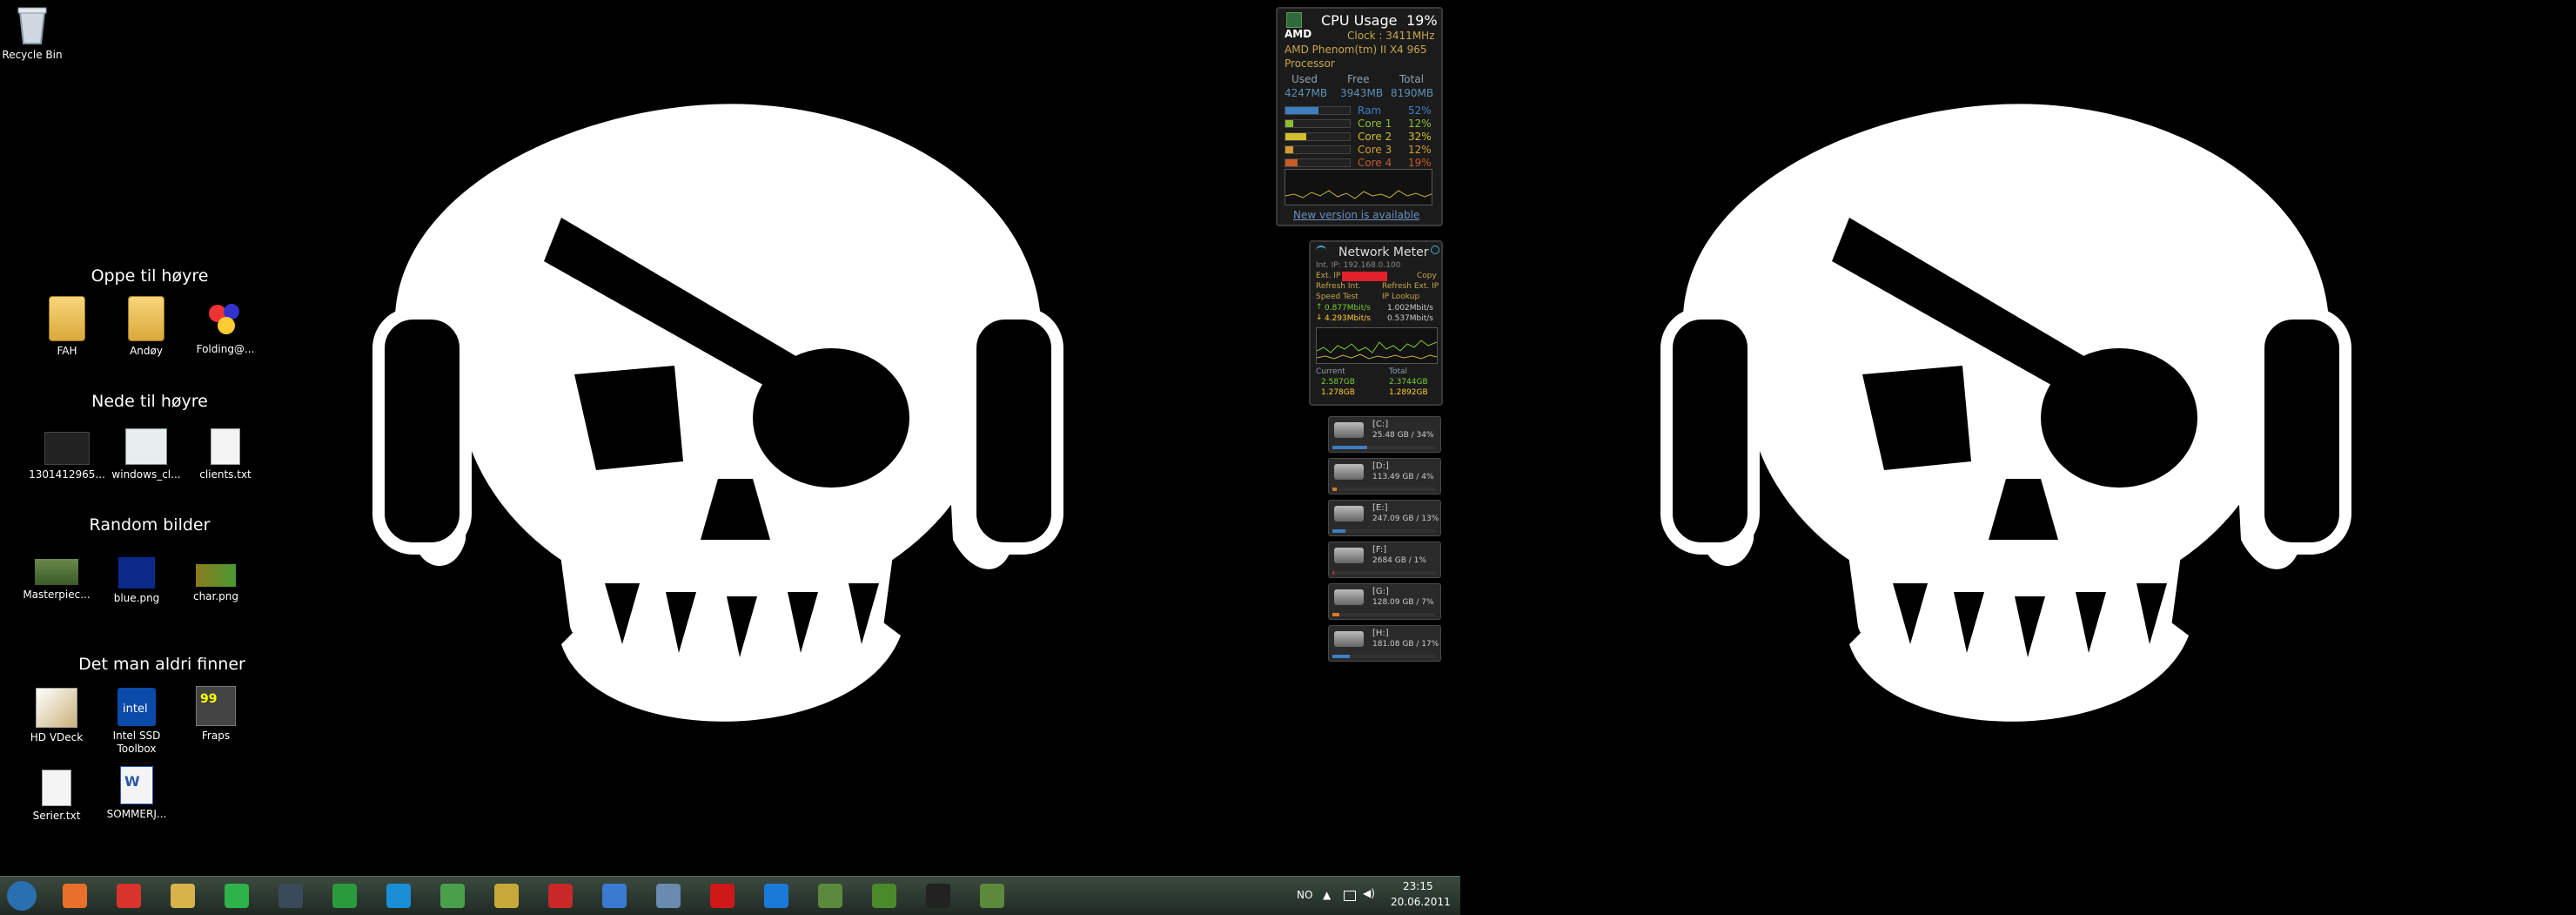  I want to click on cpu-row-percent: 32%, so click(1420, 137).